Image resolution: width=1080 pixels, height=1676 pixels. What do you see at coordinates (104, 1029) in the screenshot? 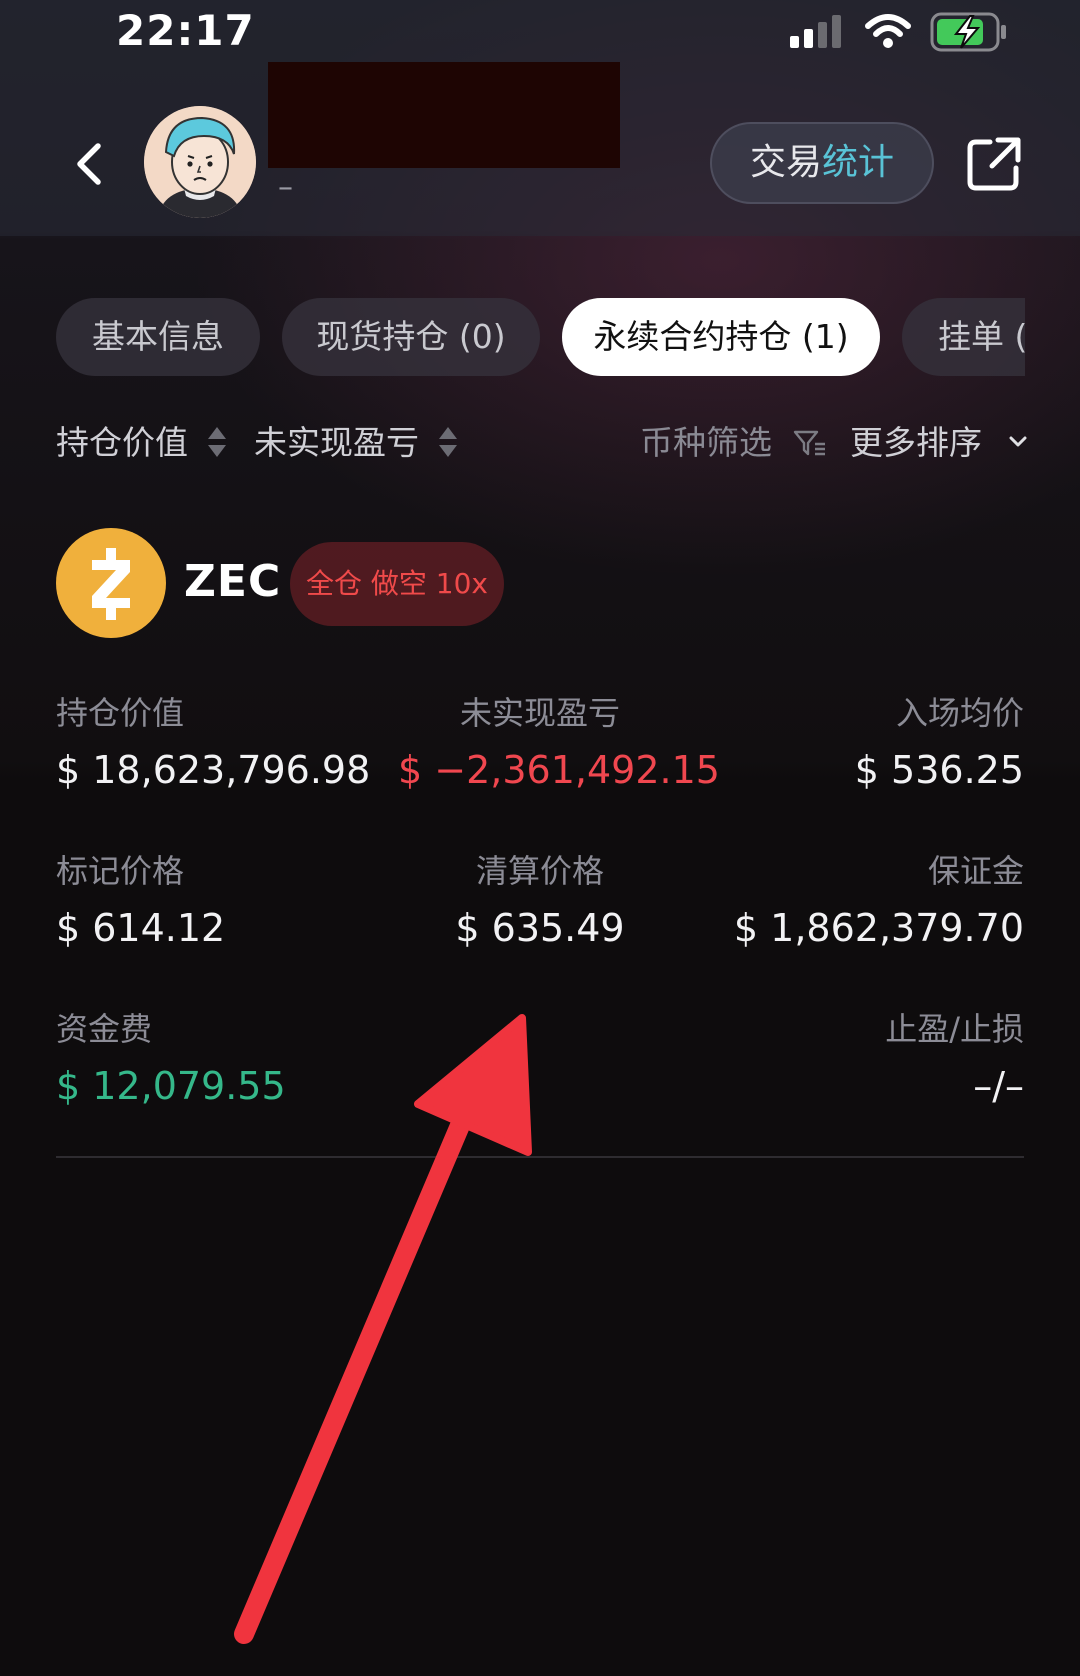
I see `funding-fee-label: 资金费` at bounding box center [104, 1029].